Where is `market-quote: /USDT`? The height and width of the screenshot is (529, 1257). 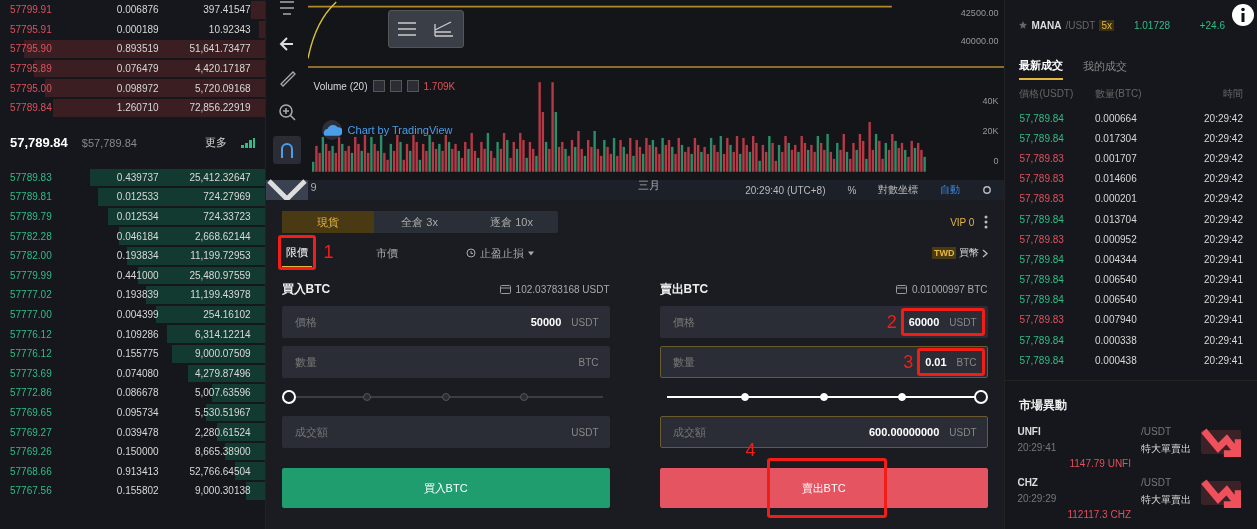
market-quote: /USDT is located at coordinates (1080, 25).